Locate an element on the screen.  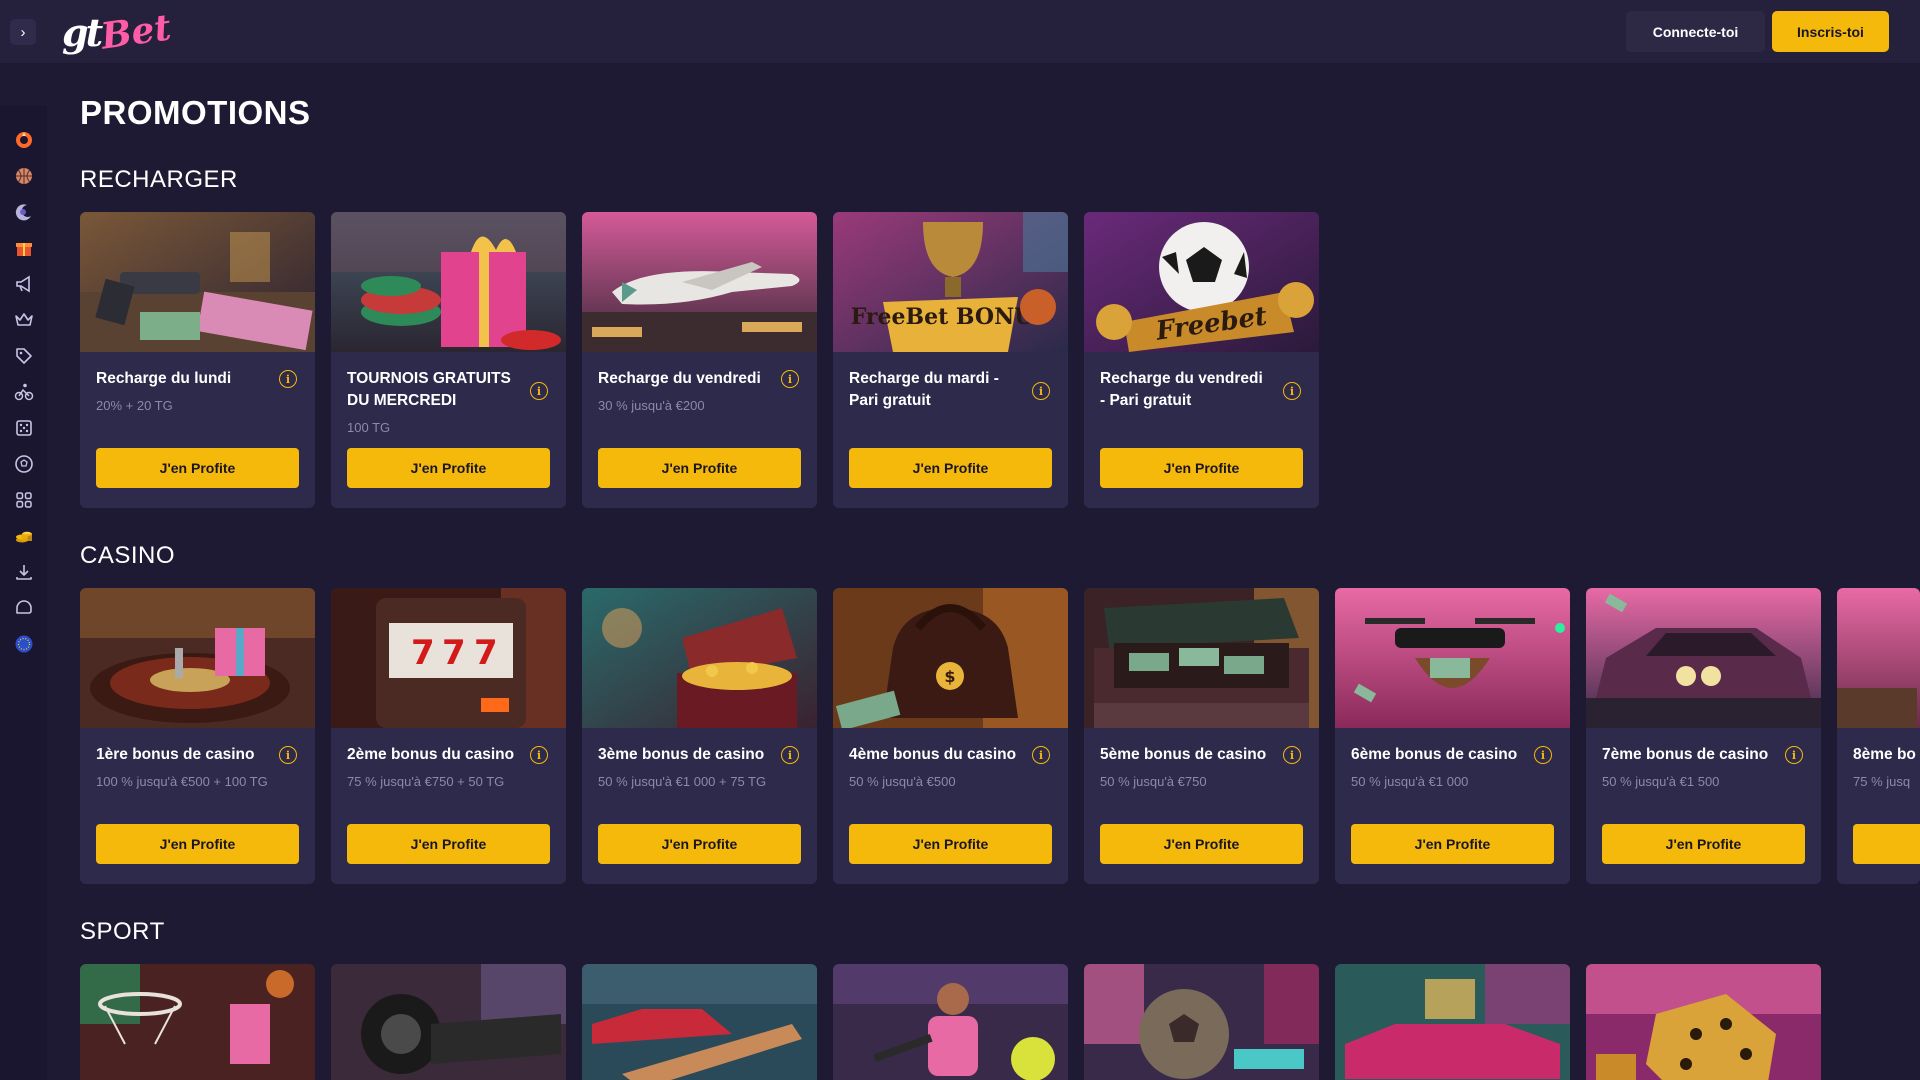
promo-image-car-trunk-cash is located at coordinates (1201, 658).